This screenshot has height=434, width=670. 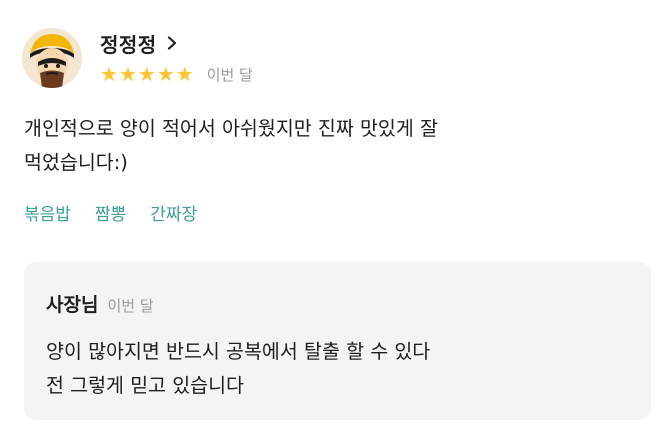 I want to click on author-link: 정정정, so click(x=139, y=43).